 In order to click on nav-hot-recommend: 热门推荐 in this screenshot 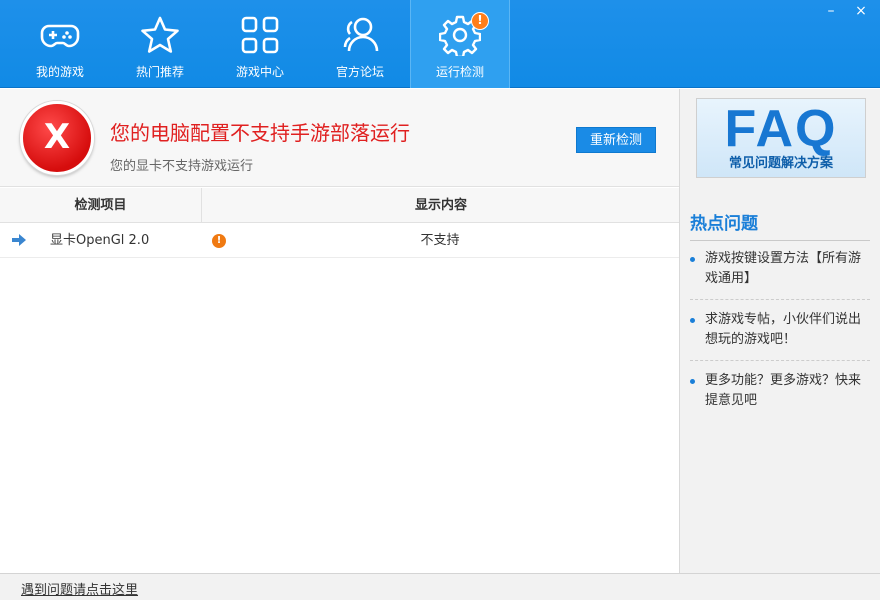, I will do `click(160, 44)`.